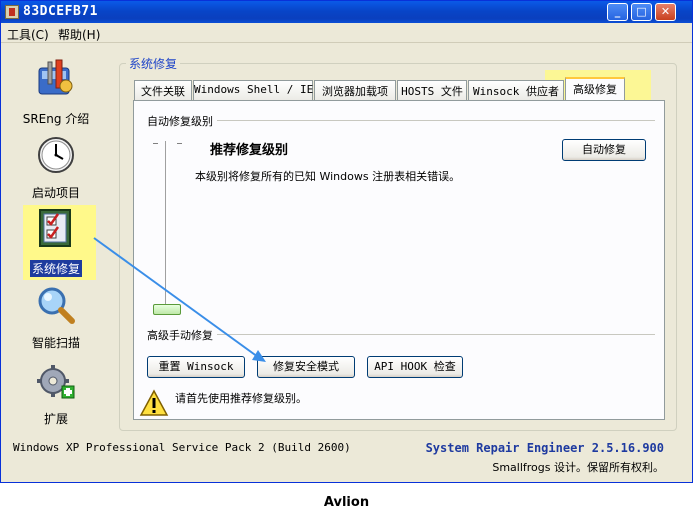  I want to click on menu-bar: 工具(C) 帮助(H), so click(346, 33).